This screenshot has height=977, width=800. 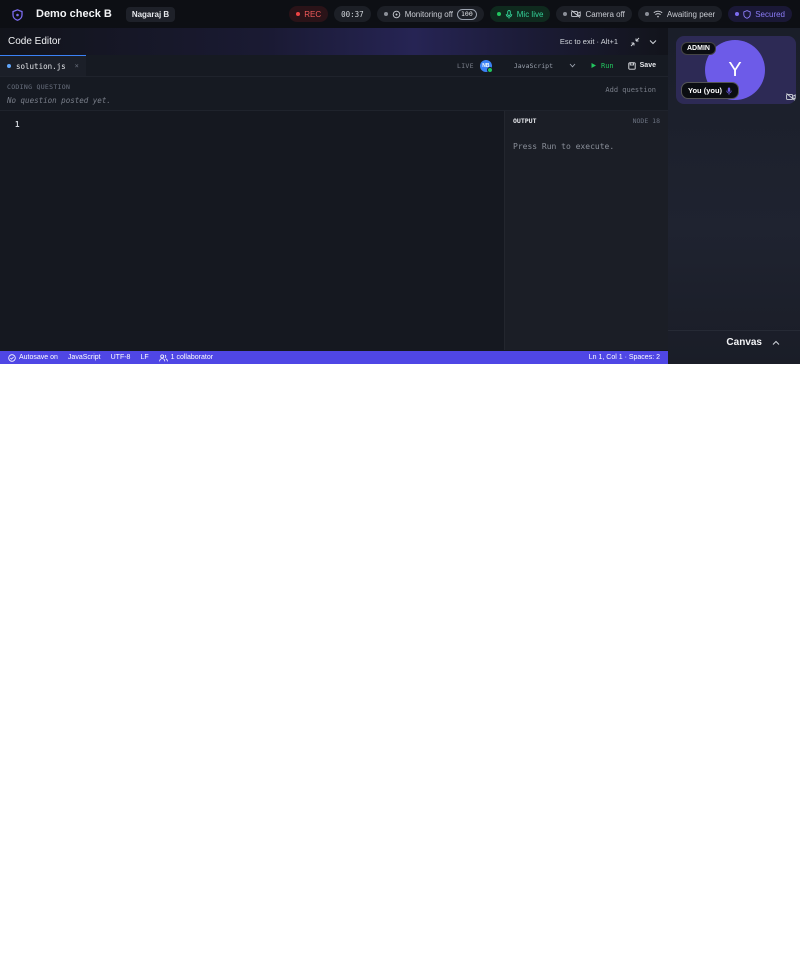 What do you see at coordinates (192, 357) in the screenshot?
I see `collaborators-label: 1 collaborator` at bounding box center [192, 357].